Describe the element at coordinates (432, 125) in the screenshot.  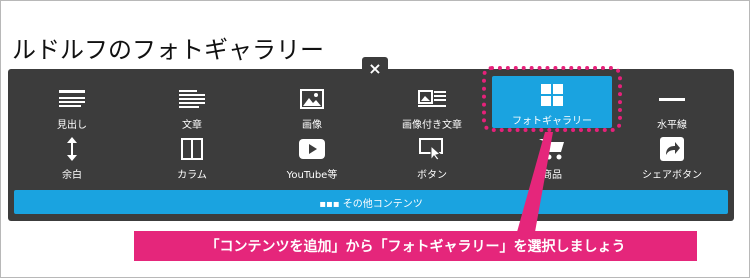
I see `content-item-label: 画像付き文章` at that location.